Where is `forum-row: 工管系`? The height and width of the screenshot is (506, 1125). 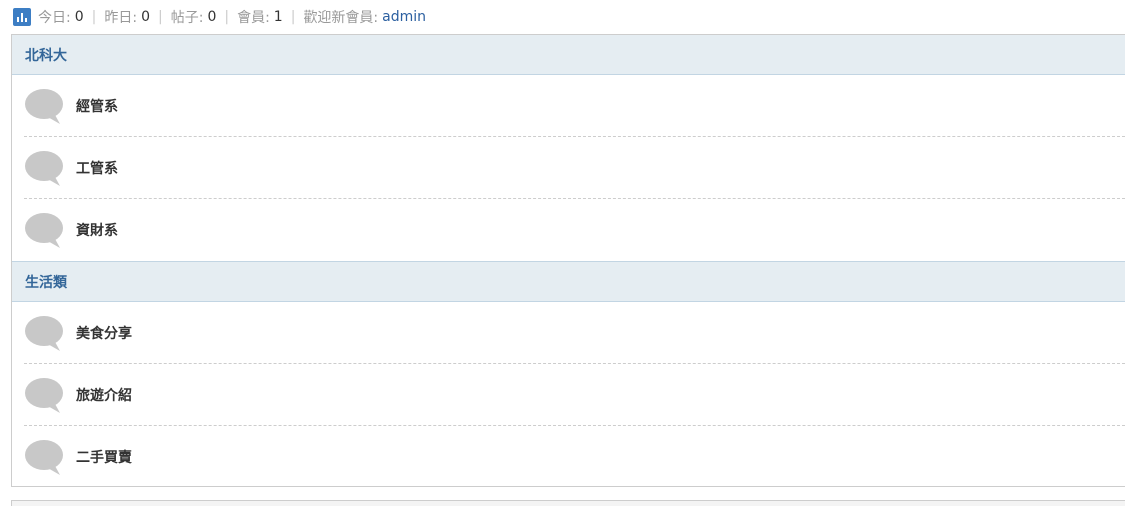
forum-row: 工管系 is located at coordinates (568, 168).